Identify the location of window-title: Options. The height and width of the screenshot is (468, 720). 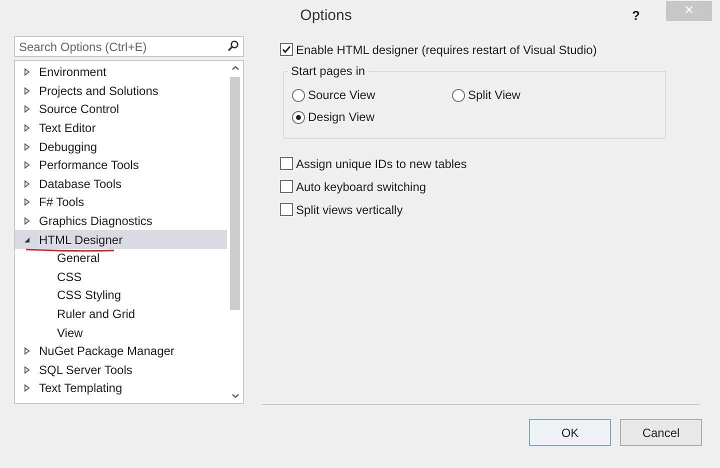
(326, 15).